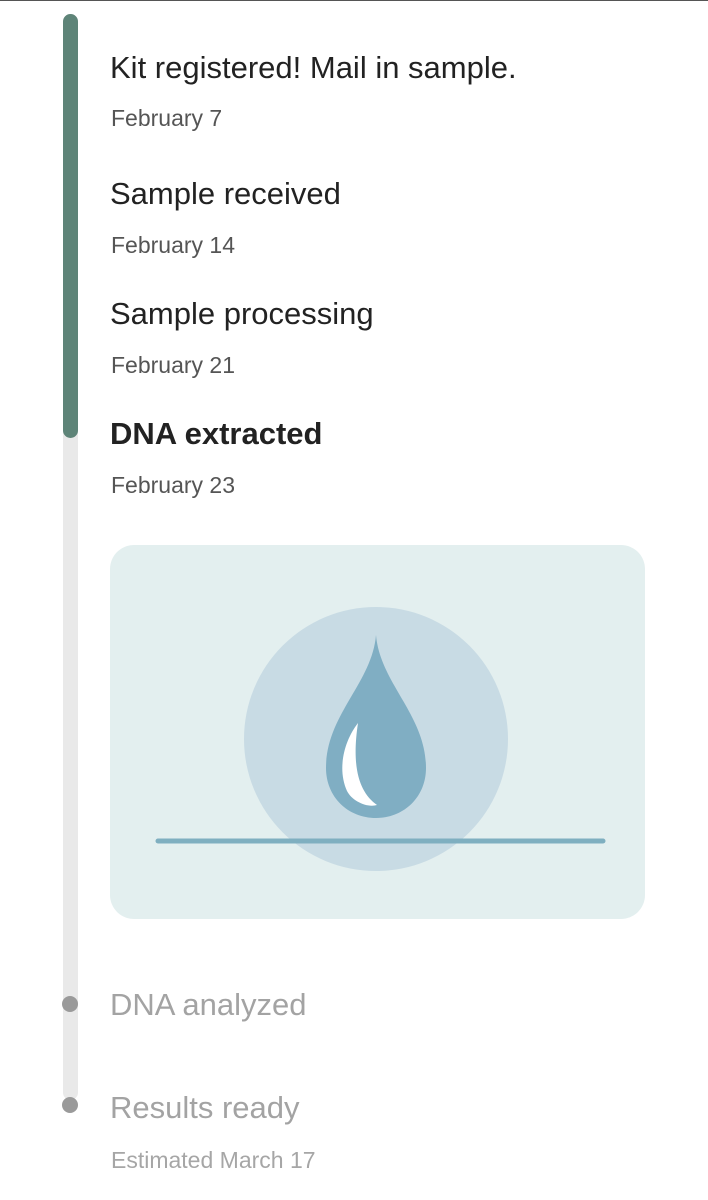 The image size is (708, 1200). Describe the element at coordinates (173, 245) in the screenshot. I see `step-sample-received-date: February 14` at that location.